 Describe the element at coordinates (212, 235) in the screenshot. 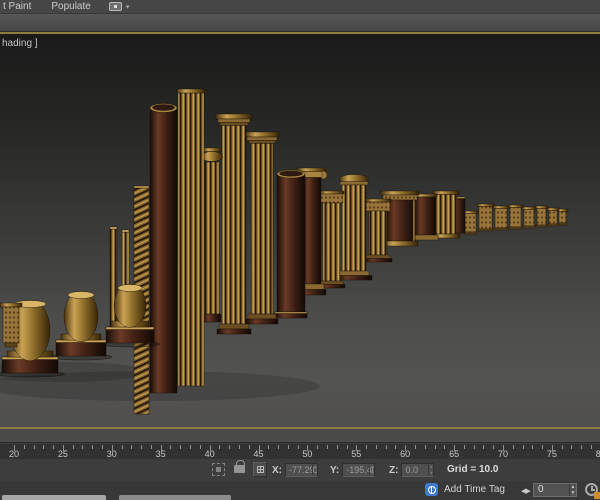

I see `column-model-torus` at that location.